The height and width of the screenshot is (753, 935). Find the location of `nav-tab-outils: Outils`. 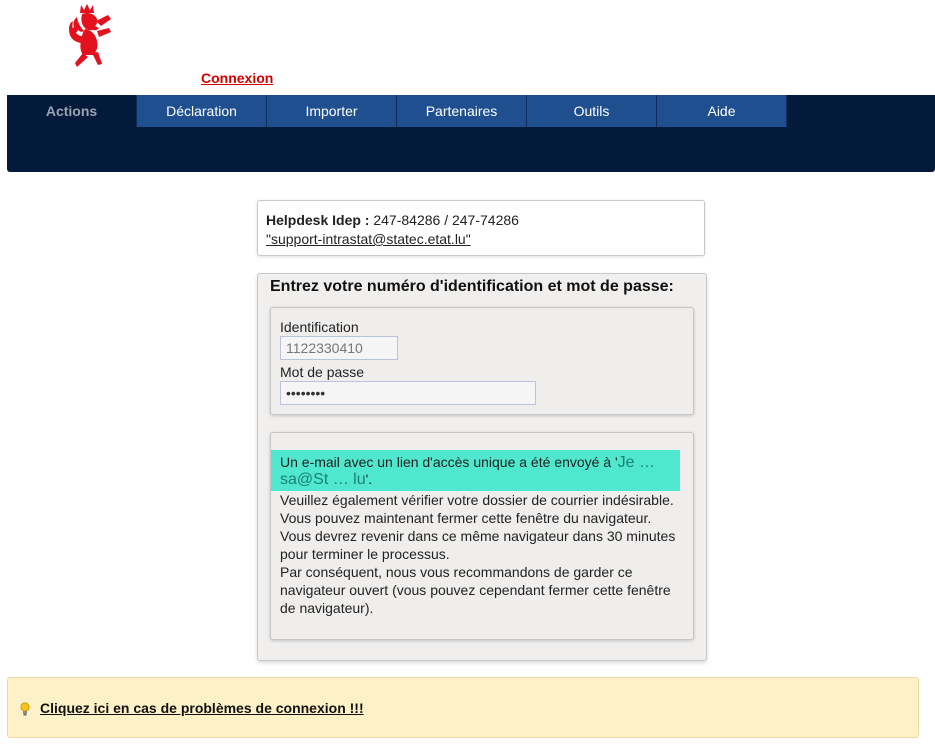

nav-tab-outils: Outils is located at coordinates (592, 111).